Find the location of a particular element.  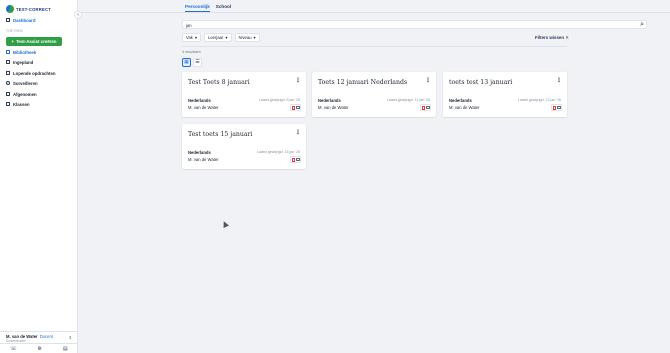

card-title: Toets 12 januari Nederlands is located at coordinates (363, 82).